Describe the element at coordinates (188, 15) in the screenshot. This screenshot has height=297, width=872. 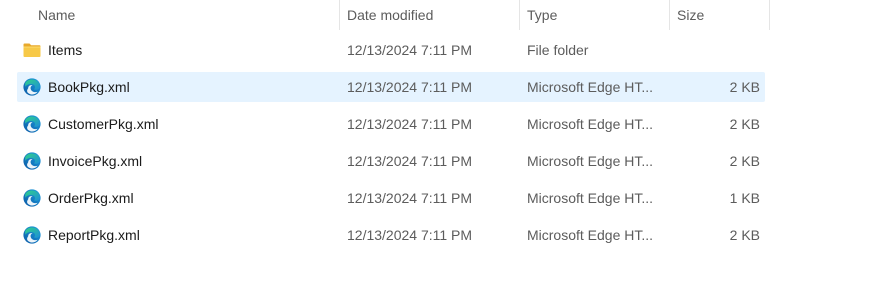
I see `column-header-name: Name` at that location.